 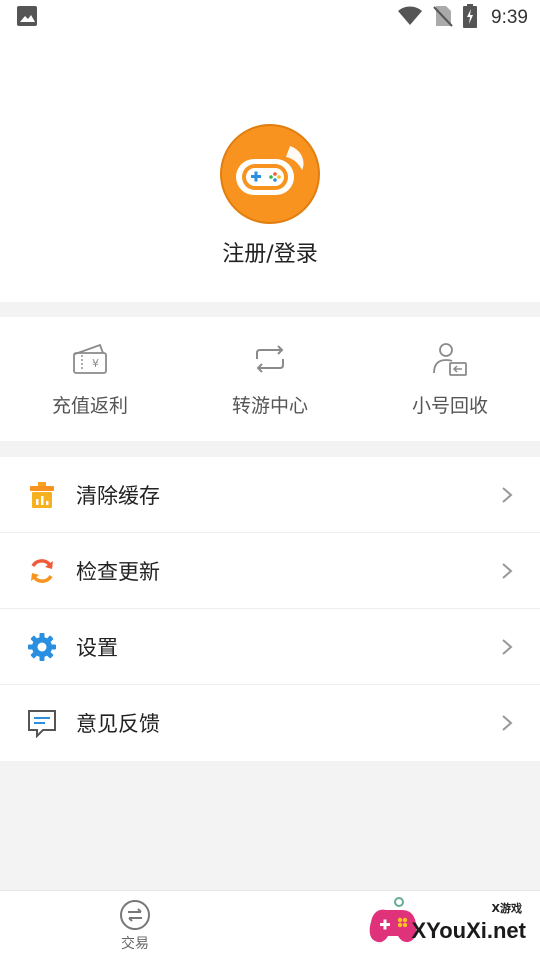 What do you see at coordinates (270, 647) in the screenshot?
I see `menu-item-settings: 设置` at bounding box center [270, 647].